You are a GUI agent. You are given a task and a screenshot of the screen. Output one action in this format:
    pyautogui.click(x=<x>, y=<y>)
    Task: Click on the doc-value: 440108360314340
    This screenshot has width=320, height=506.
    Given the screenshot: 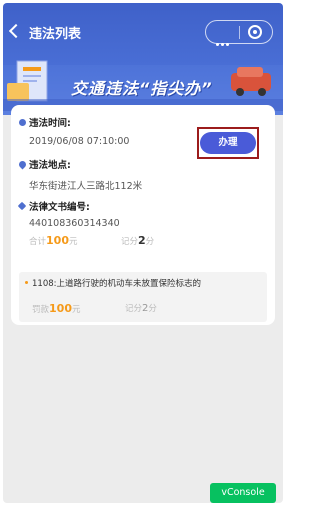 What is the action you would take?
    pyautogui.click(x=74, y=223)
    